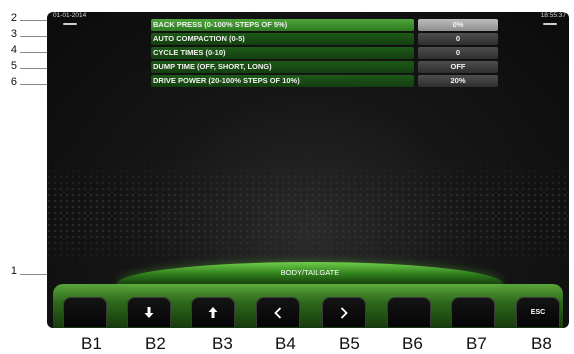  I want to click on value-dump-time: OFF, so click(458, 67).